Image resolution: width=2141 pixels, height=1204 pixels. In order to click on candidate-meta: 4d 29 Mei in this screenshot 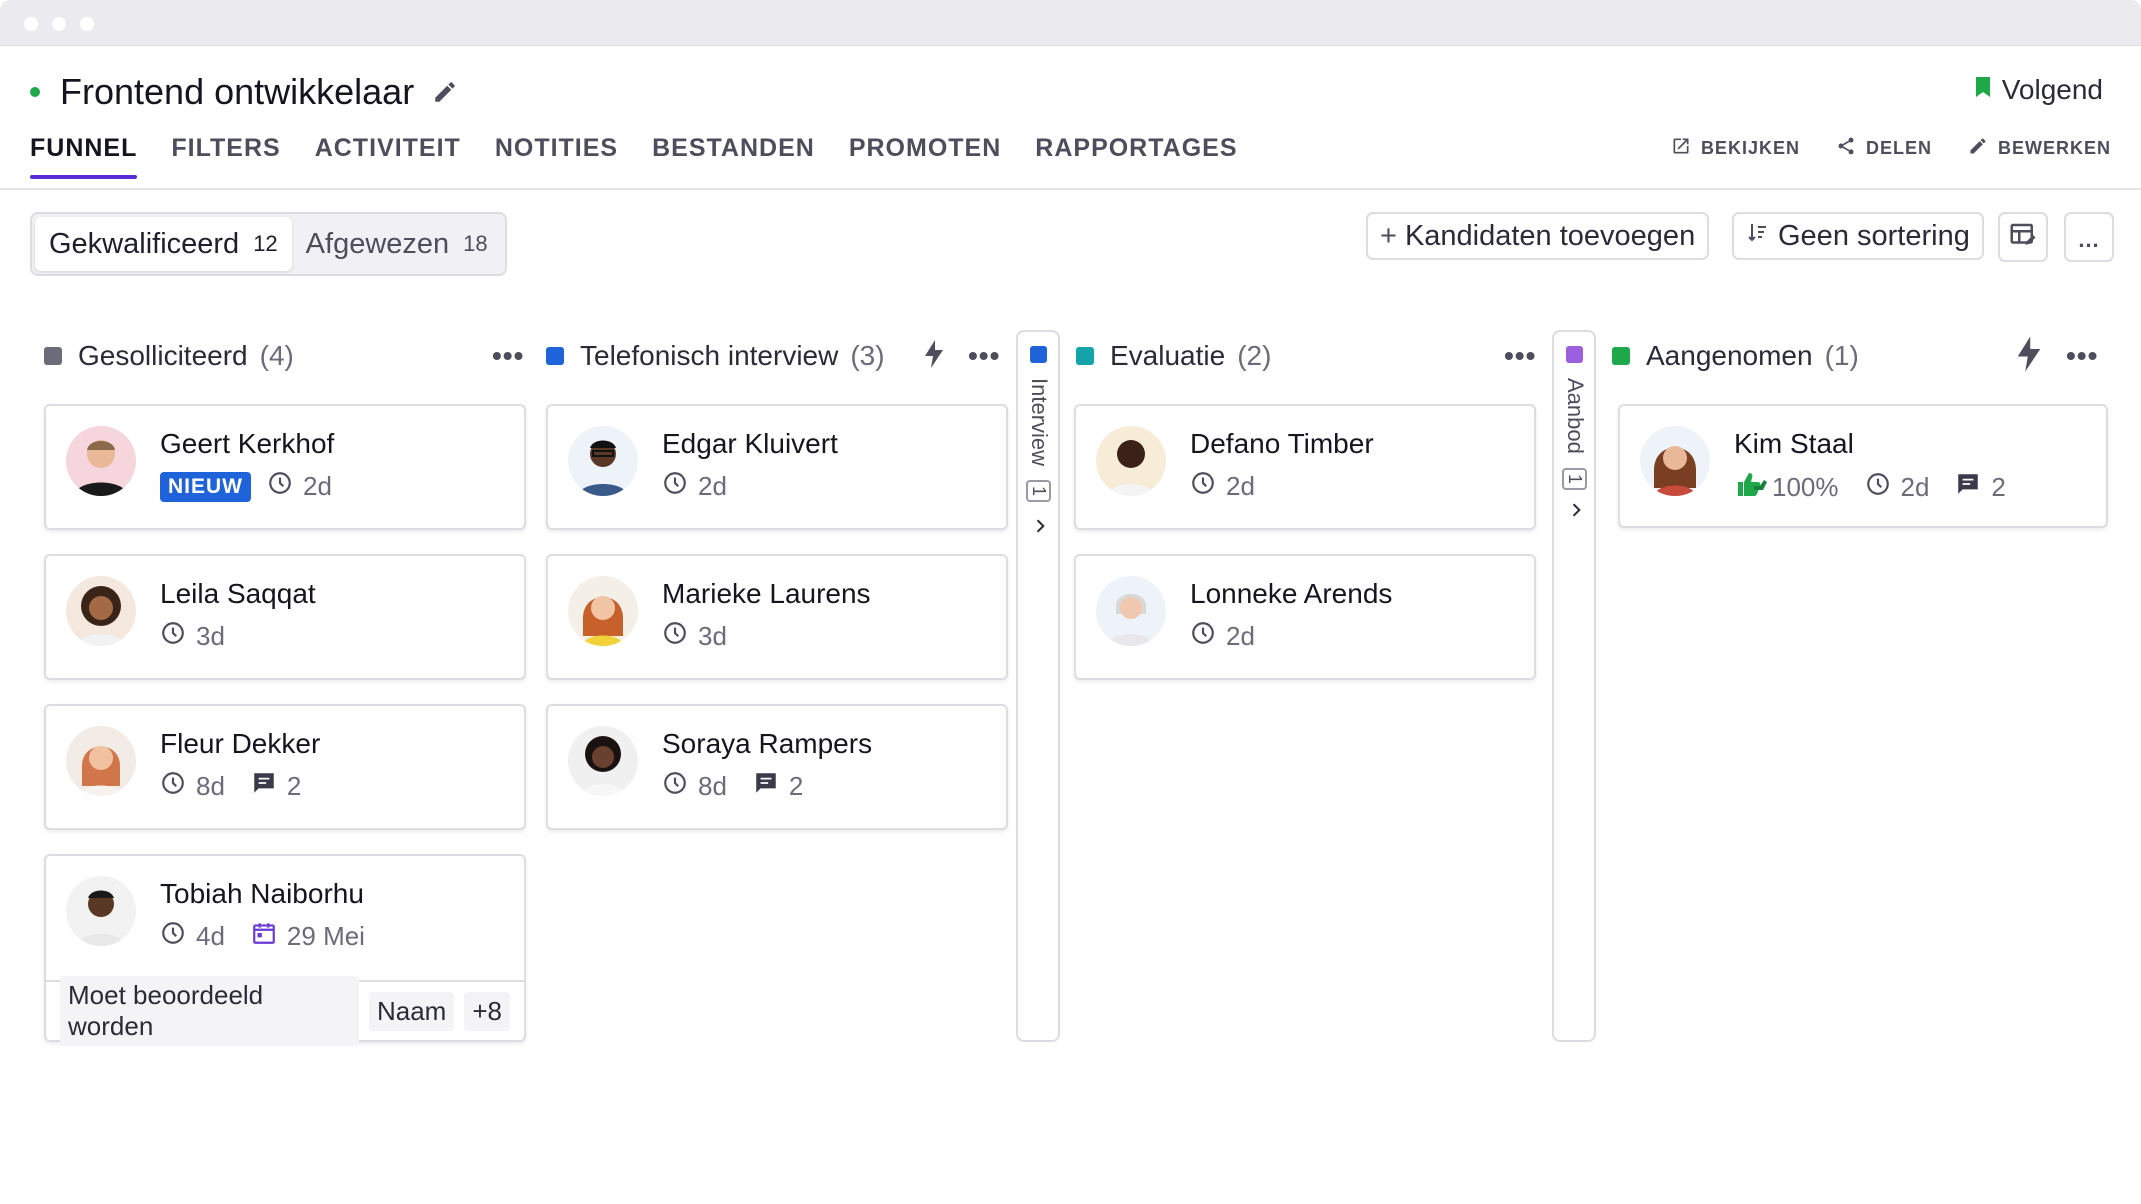, I will do `click(270, 936)`.